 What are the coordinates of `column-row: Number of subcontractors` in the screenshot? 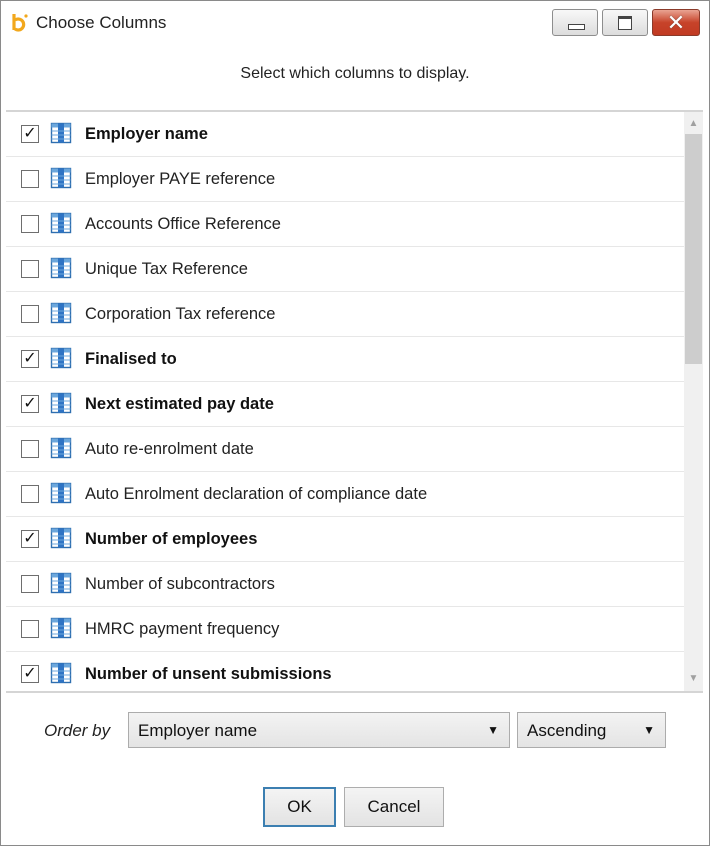 It's located at (345, 584).